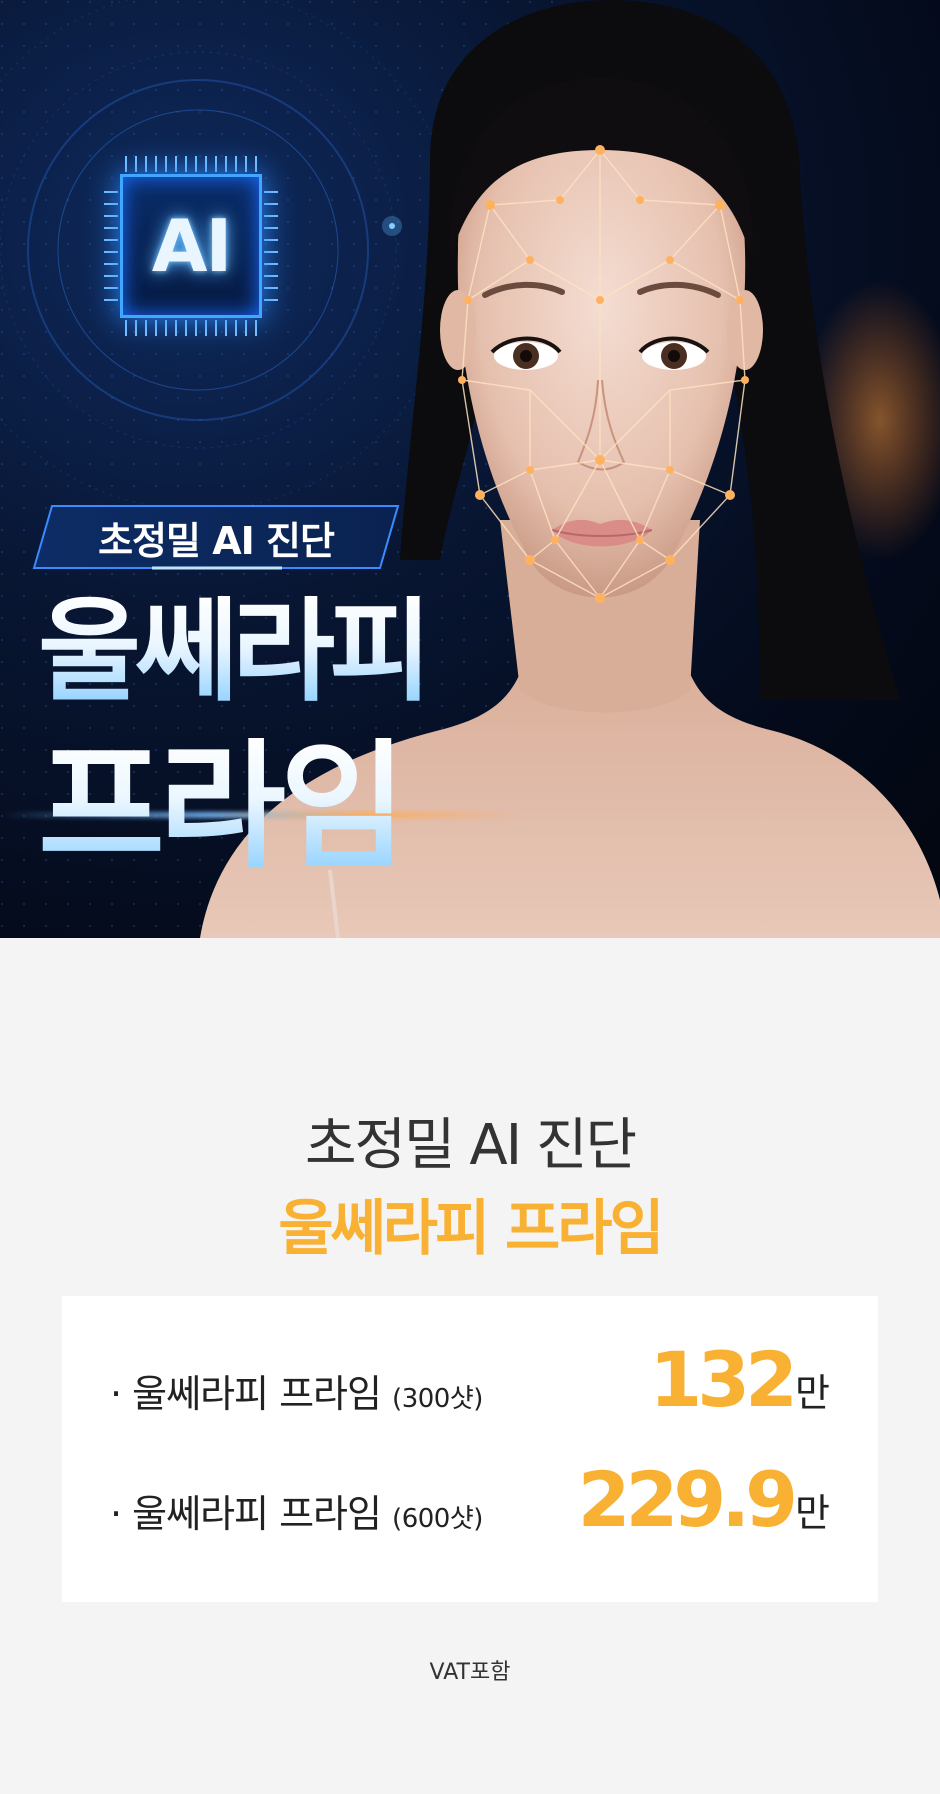 This screenshot has width=940, height=1794. Describe the element at coordinates (471, 1229) in the screenshot. I see `section-title: 울쎄라피 프라임` at that location.